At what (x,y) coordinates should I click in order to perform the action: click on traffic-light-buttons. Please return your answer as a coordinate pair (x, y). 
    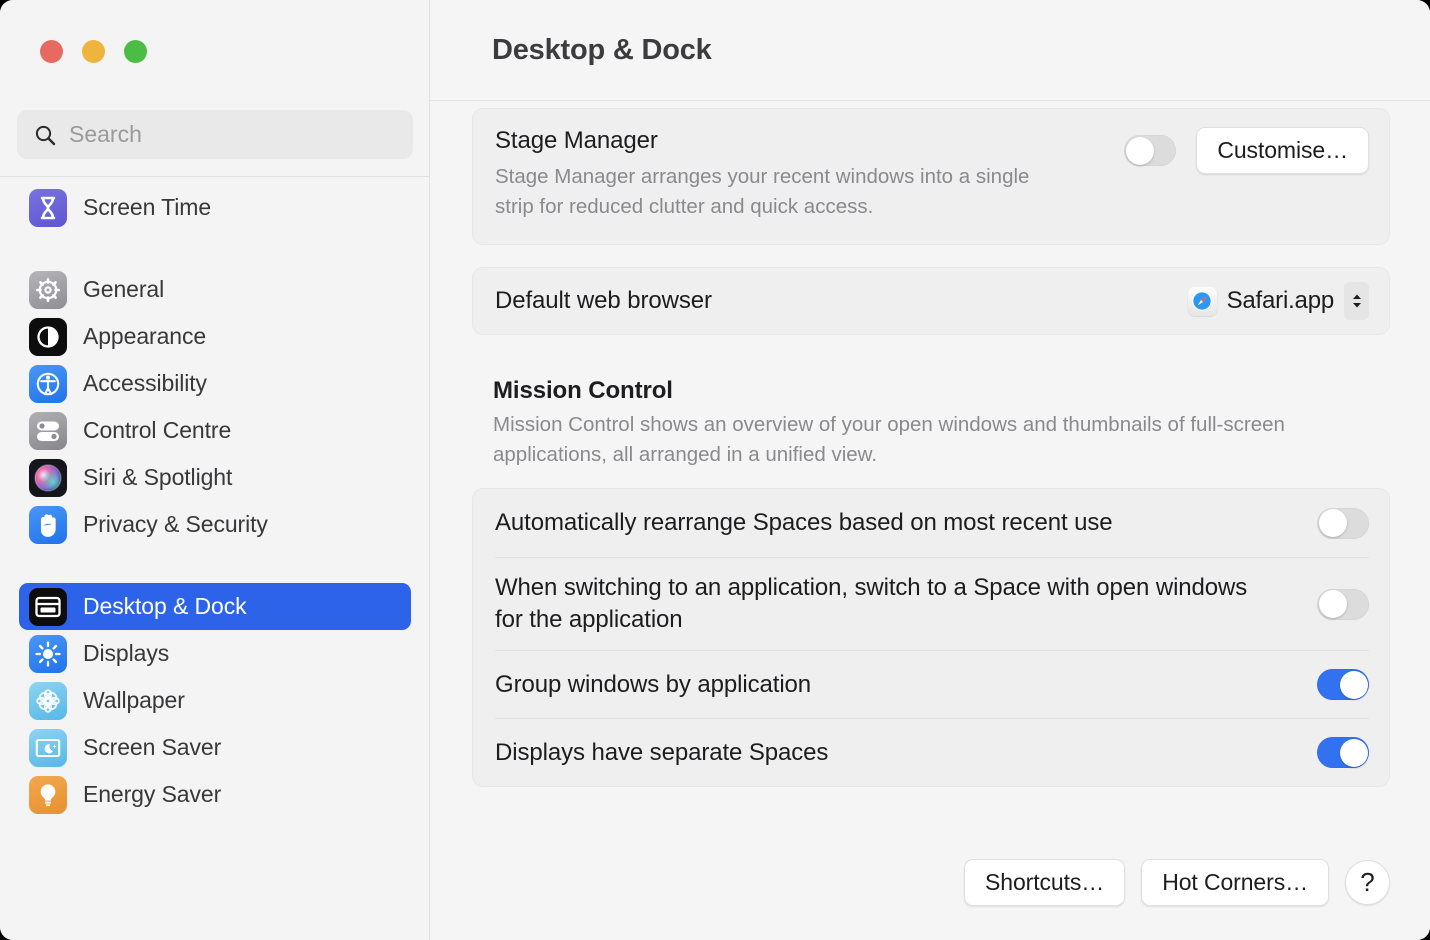
    Looking at the image, I should click on (93, 51).